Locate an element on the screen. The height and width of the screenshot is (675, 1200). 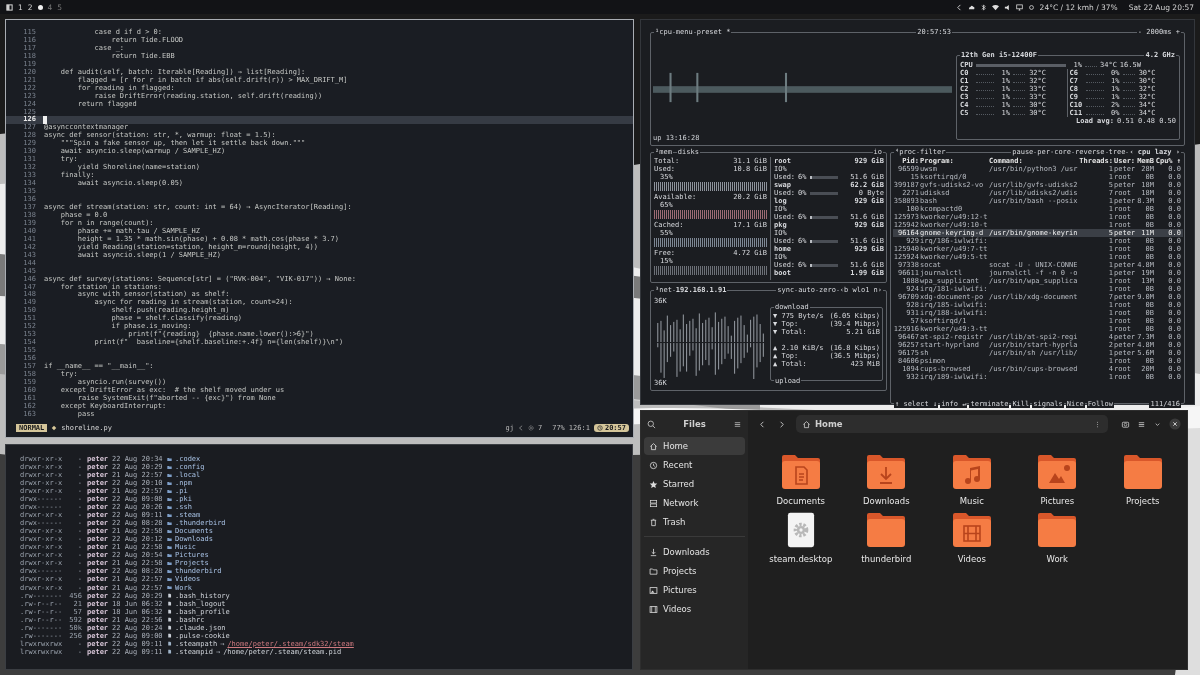
download-icon is located at coordinates (653, 552).